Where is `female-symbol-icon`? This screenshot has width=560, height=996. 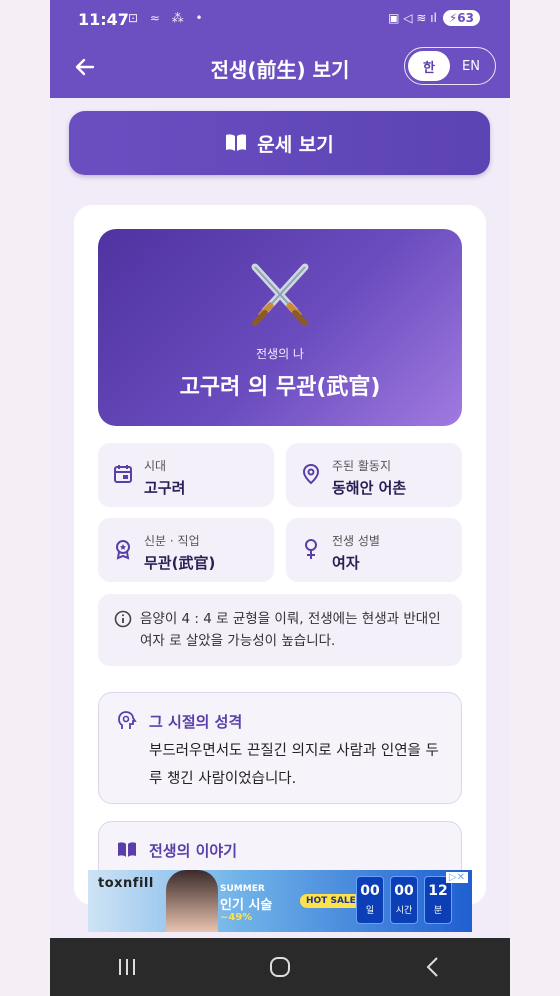 female-symbol-icon is located at coordinates (311, 549).